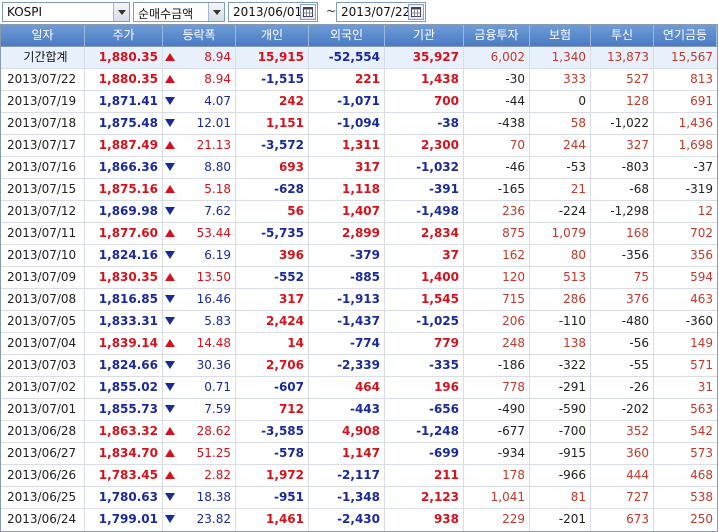  I want to click on change-value: 8.94, so click(217, 79).